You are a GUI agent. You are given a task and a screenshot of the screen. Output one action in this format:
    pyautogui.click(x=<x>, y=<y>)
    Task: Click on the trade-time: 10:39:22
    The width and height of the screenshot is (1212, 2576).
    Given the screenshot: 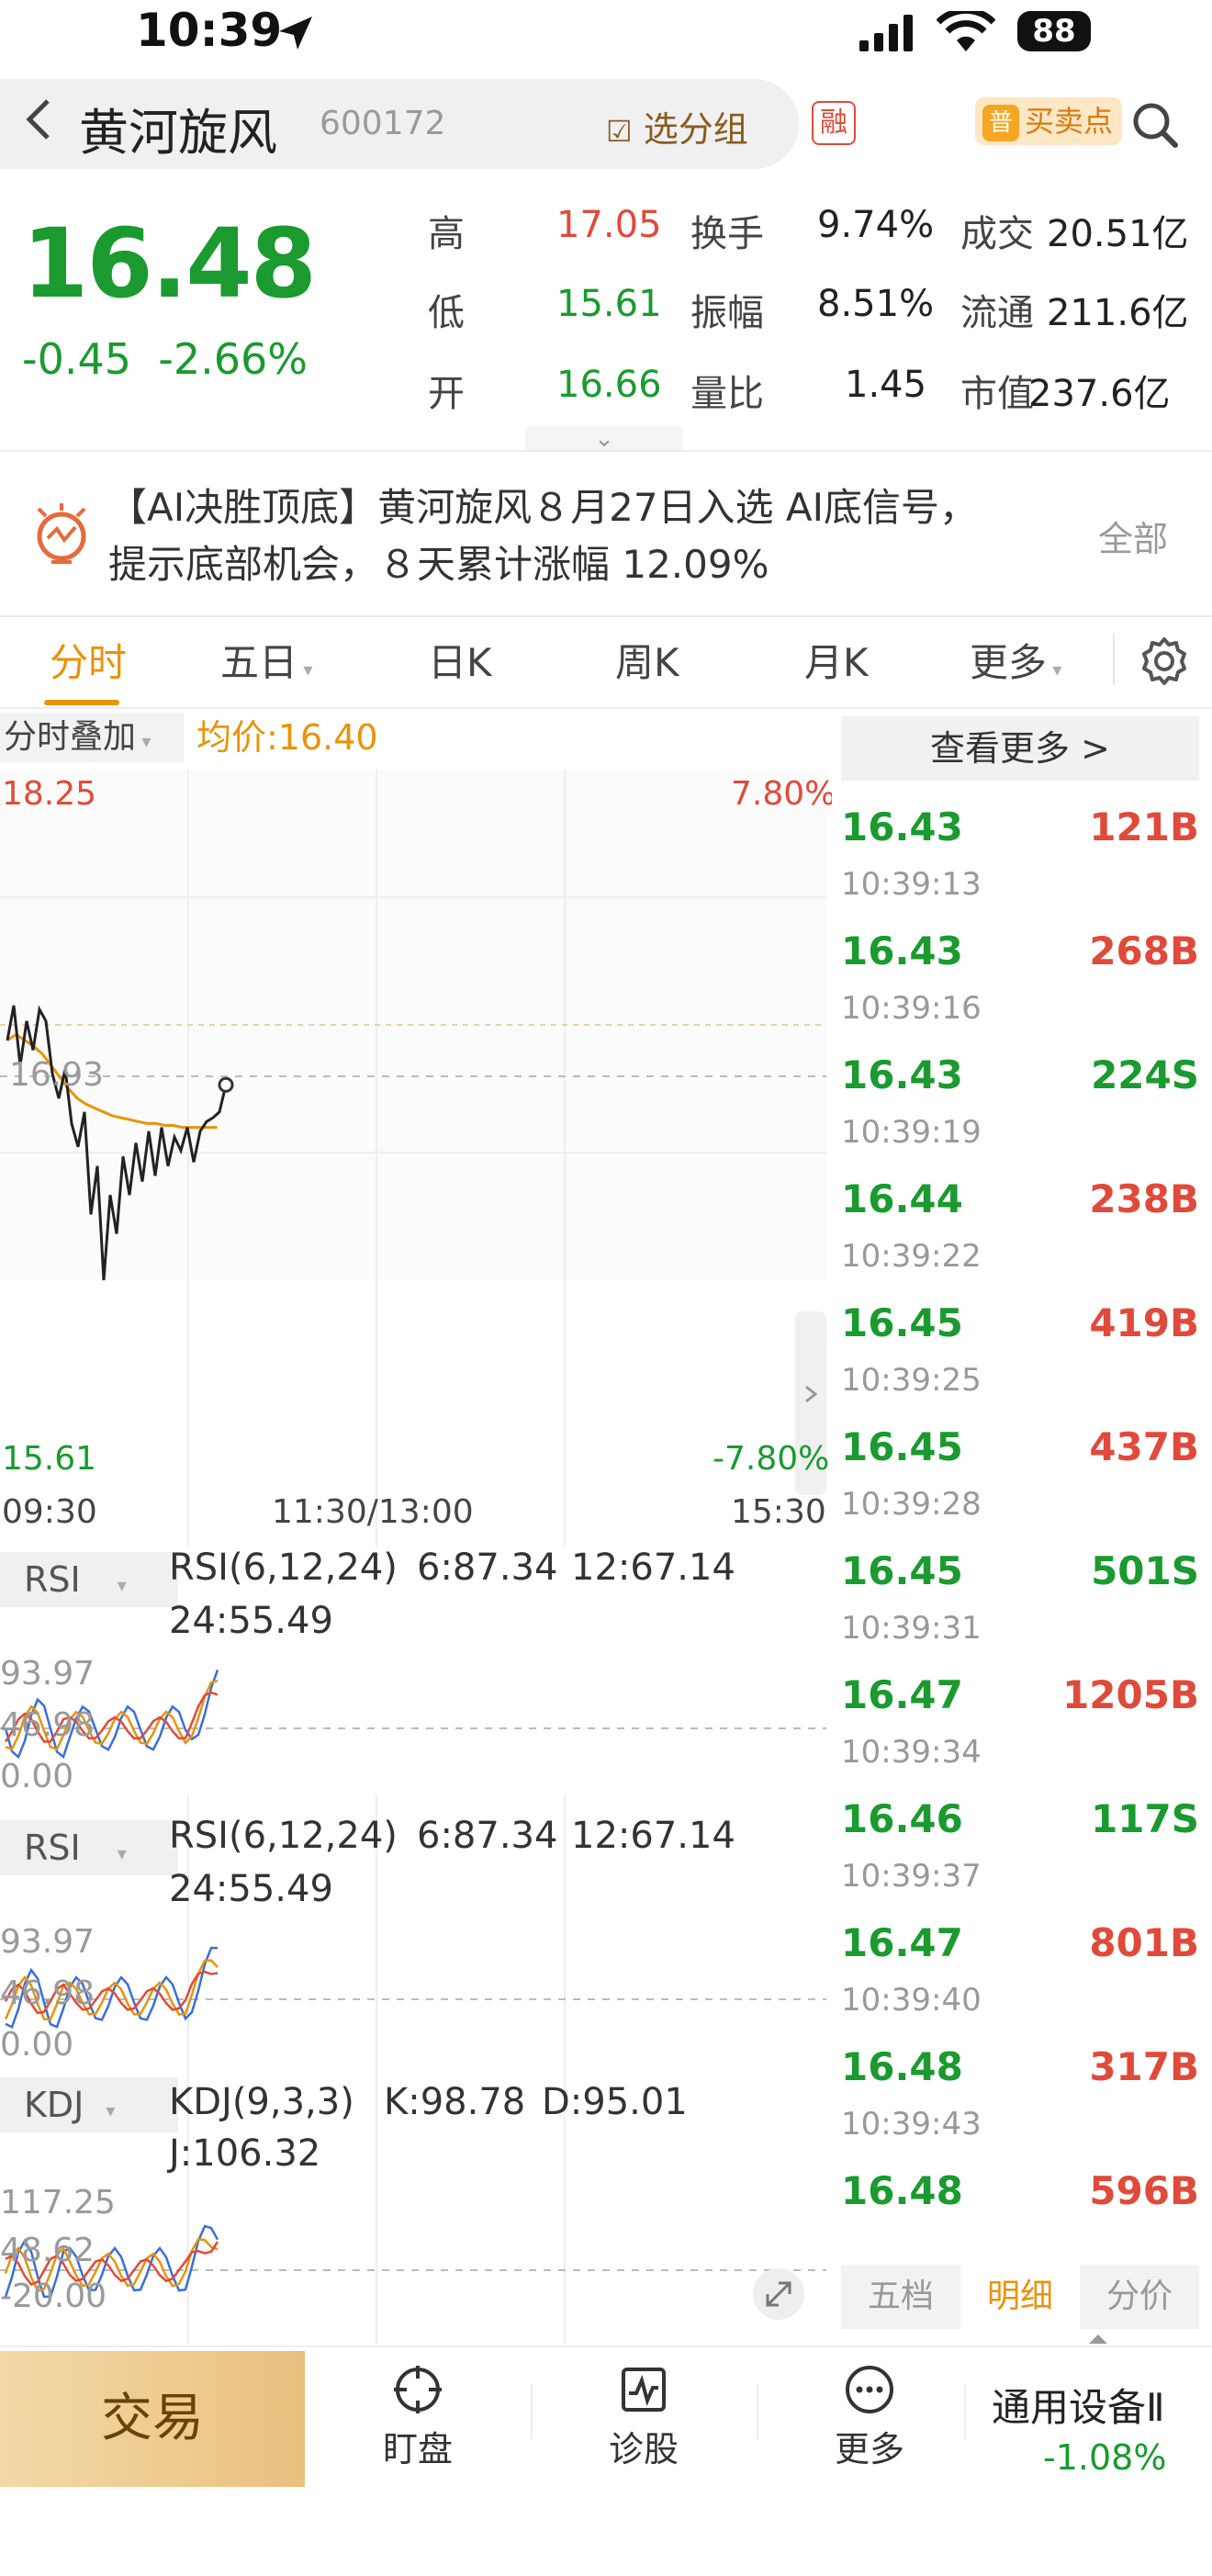 What is the action you would take?
    pyautogui.click(x=912, y=1256)
    